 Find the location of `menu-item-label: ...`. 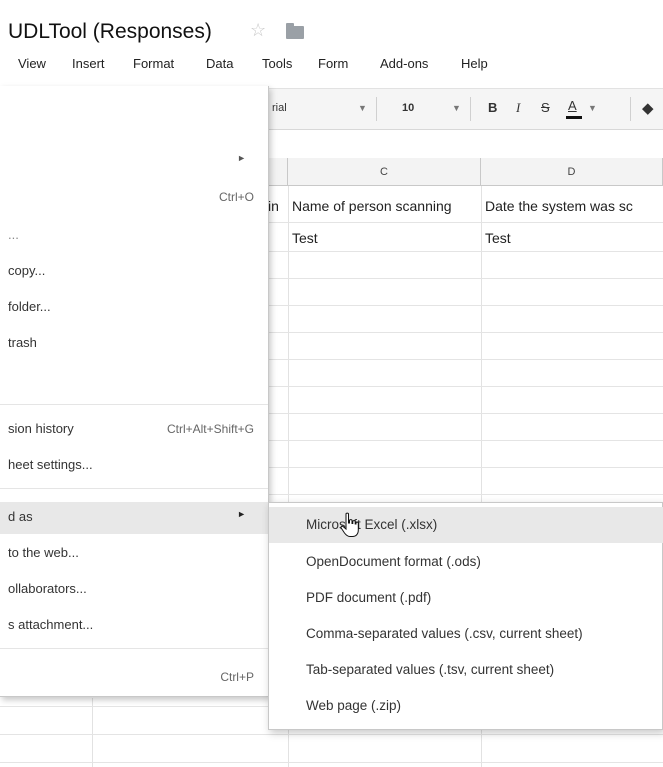

menu-item-label: ... is located at coordinates (13, 234).